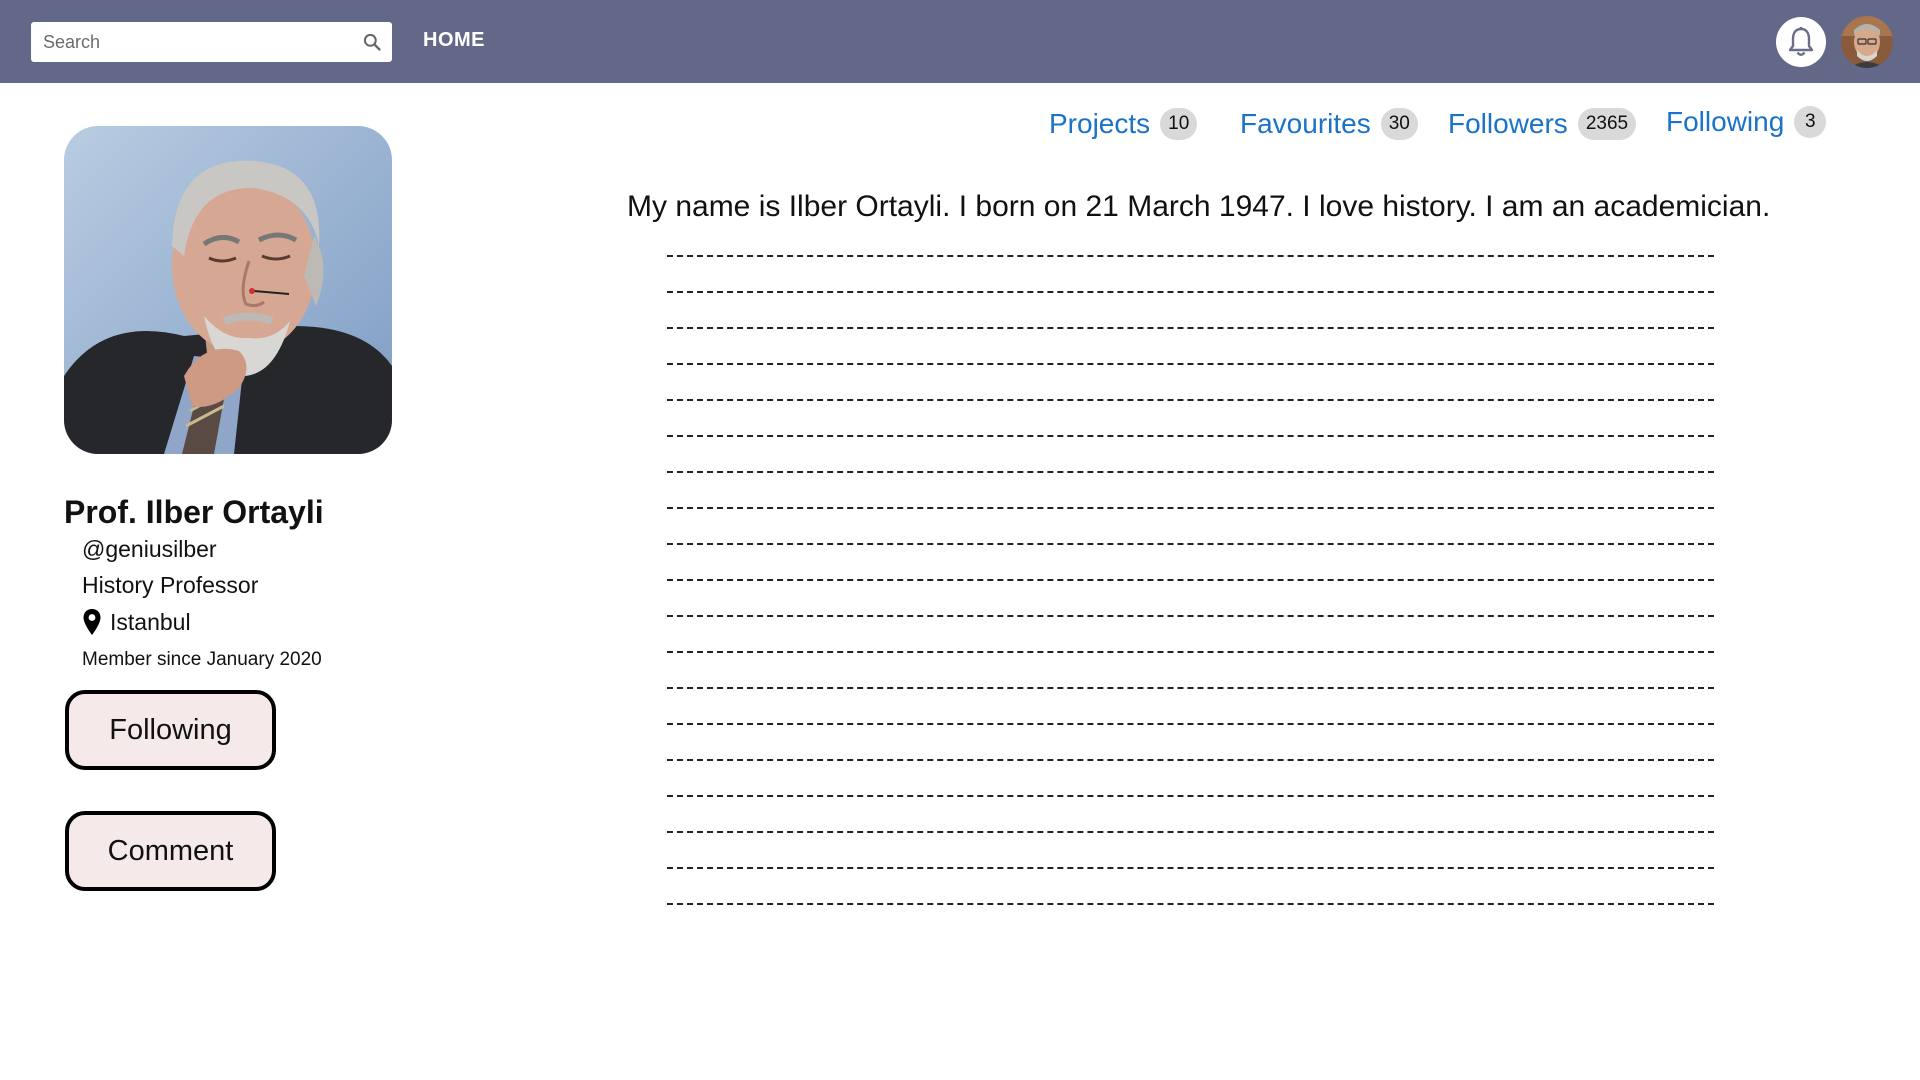 This screenshot has width=1920, height=1080. Describe the element at coordinates (228, 290) in the screenshot. I see `profile-photo` at that location.